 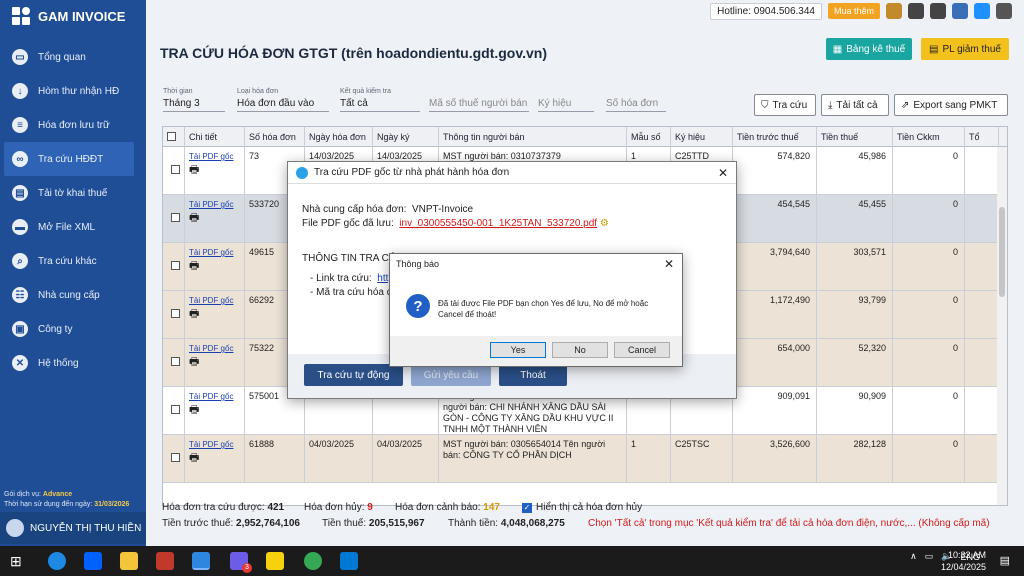 I want to click on buy-more-button: Mua thêm, so click(x=853, y=11).